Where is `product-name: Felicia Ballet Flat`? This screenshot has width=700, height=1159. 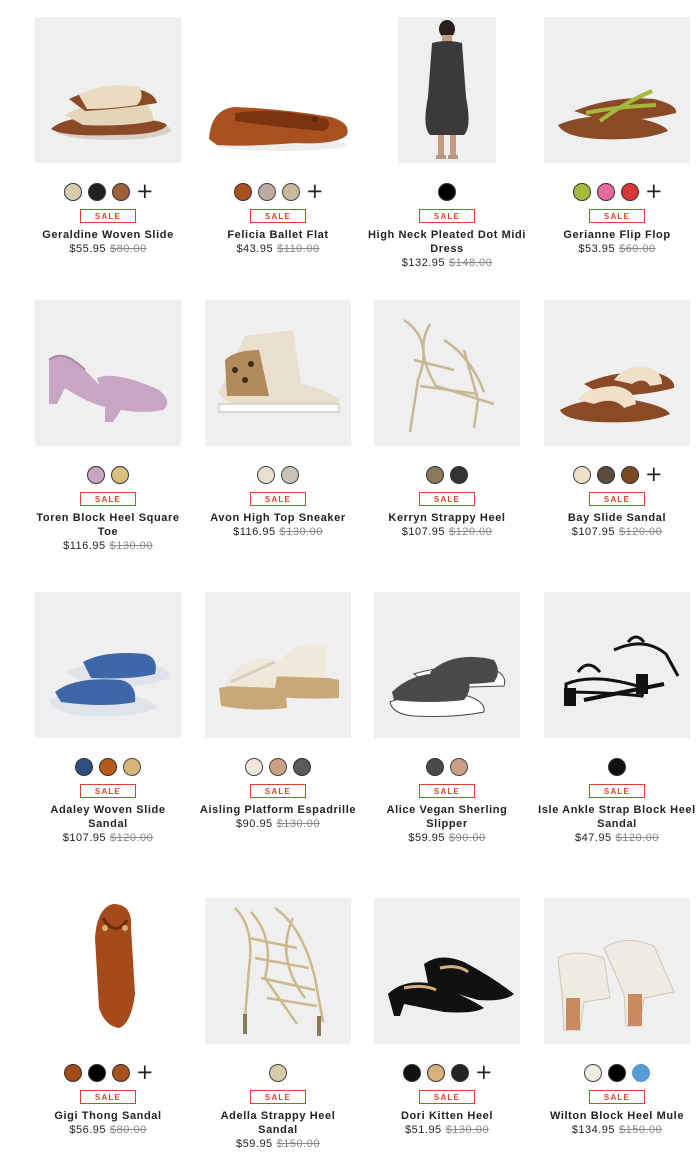 product-name: Felicia Ballet Flat is located at coordinates (278, 235).